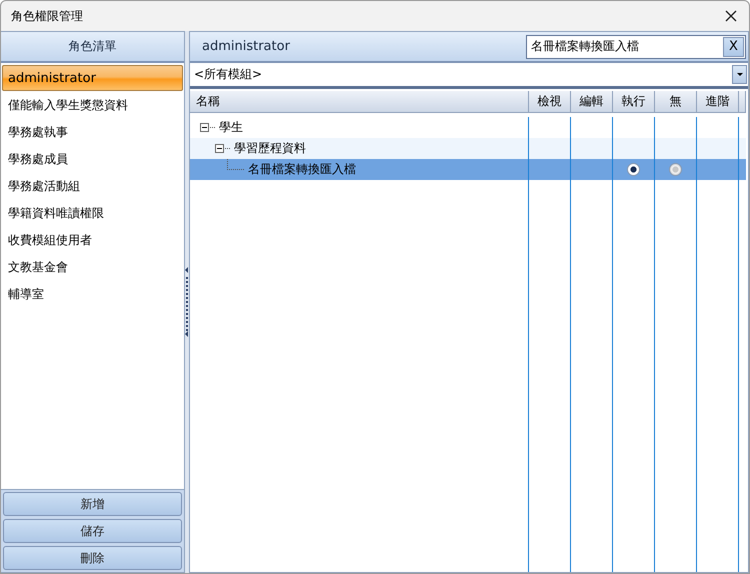  What do you see at coordinates (636, 46) in the screenshot?
I see `search-field: 名冊檔案轉換匯入檔 X` at bounding box center [636, 46].